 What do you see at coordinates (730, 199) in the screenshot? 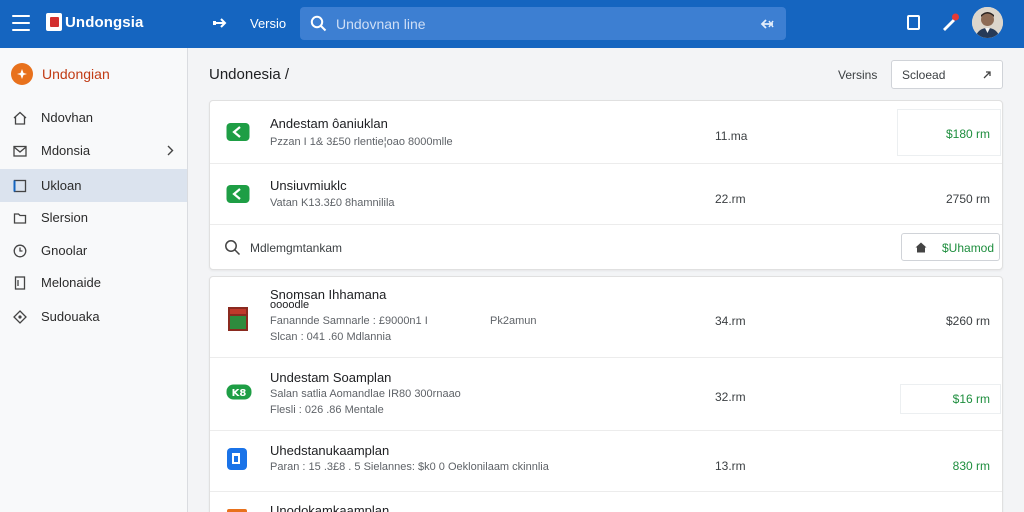
I see `item-quantity: 22.rm` at bounding box center [730, 199].